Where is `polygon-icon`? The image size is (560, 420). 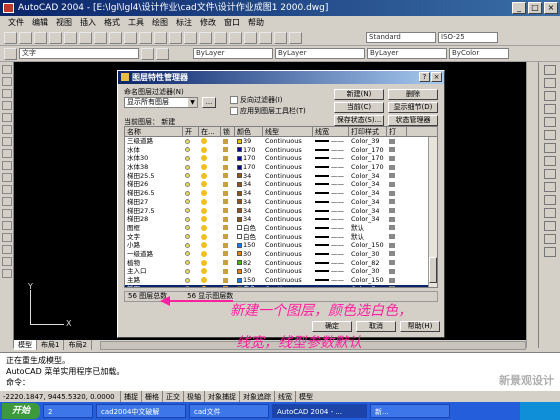
polygon-icon is located at coordinates (7, 105).